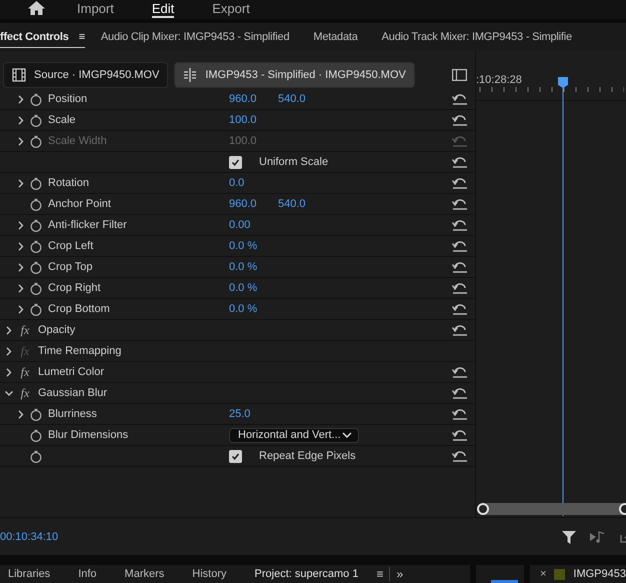 The image size is (626, 583). What do you see at coordinates (400, 574) in the screenshot?
I see `more-panels: »` at bounding box center [400, 574].